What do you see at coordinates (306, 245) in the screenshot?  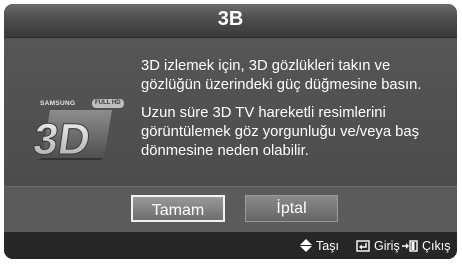 I see `up-down-arrows-icon` at bounding box center [306, 245].